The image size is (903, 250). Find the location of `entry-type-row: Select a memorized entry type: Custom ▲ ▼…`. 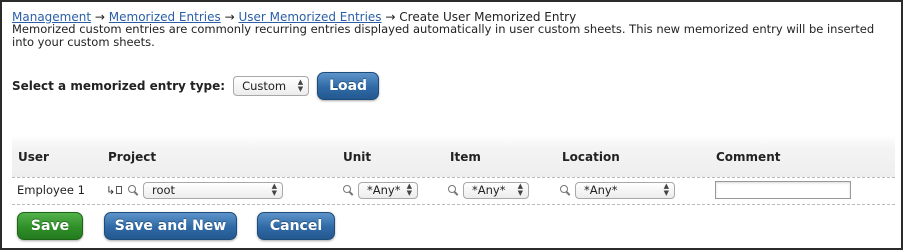

entry-type-row: Select a memorized entry type: Custom ▲ ▼… is located at coordinates (196, 86).